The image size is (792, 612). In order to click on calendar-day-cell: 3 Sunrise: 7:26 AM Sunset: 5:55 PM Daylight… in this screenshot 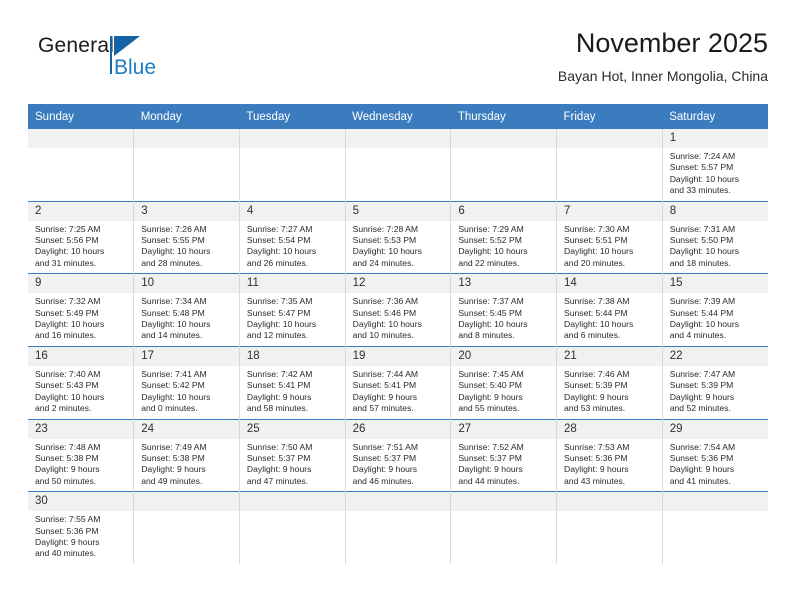, I will do `click(186, 237)`.